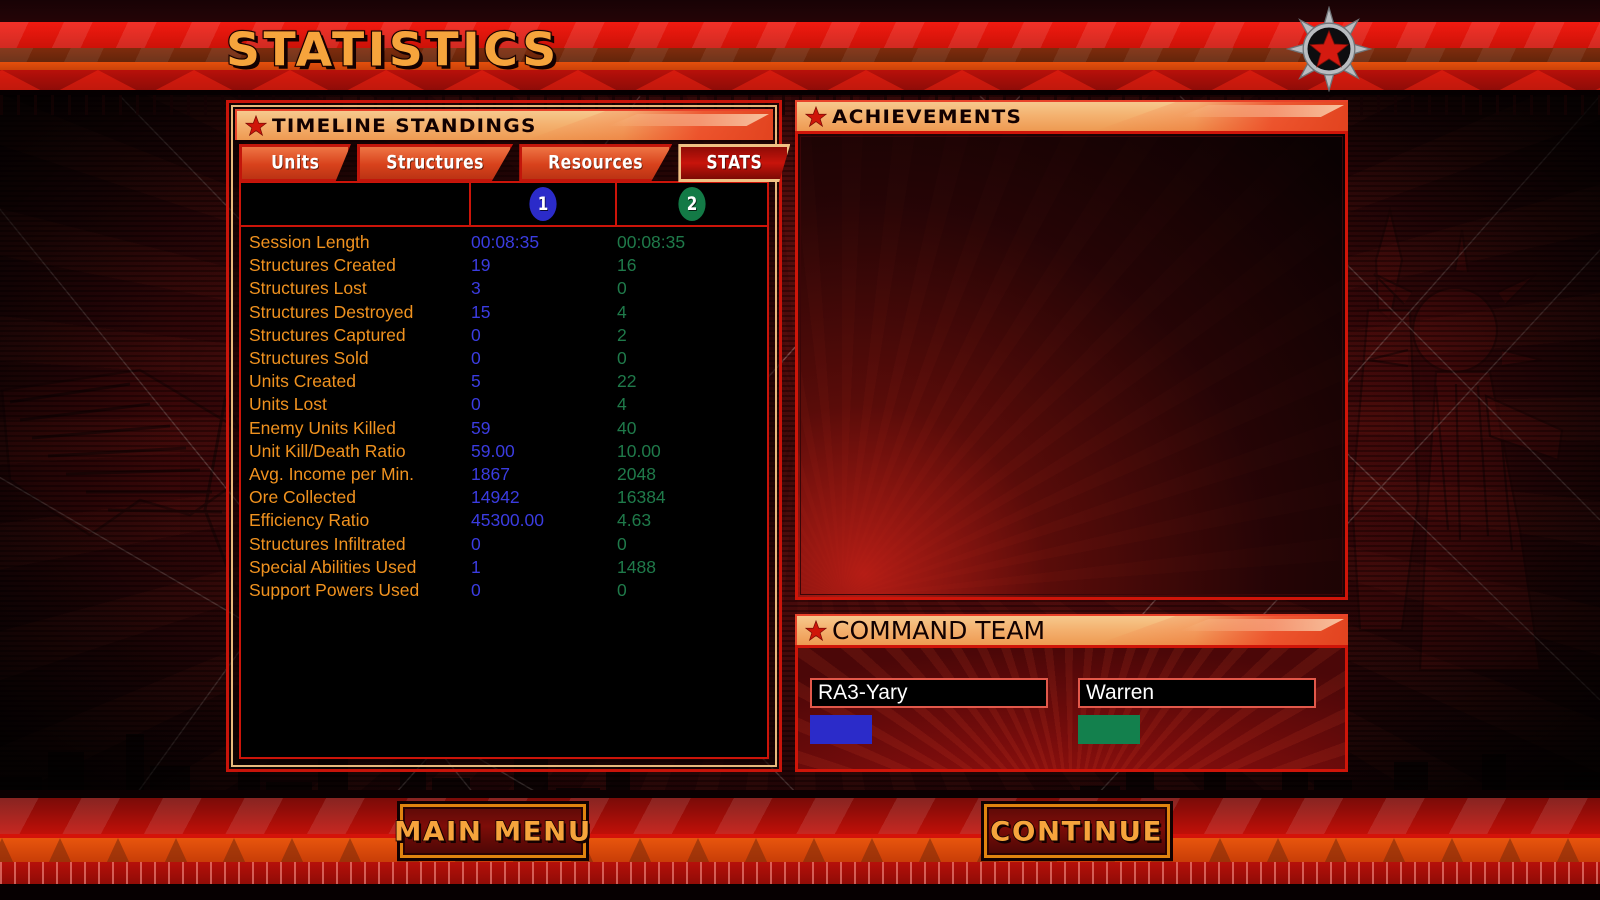  What do you see at coordinates (327, 450) in the screenshot?
I see `stat-label: Unit Kill/Death Ratio` at bounding box center [327, 450].